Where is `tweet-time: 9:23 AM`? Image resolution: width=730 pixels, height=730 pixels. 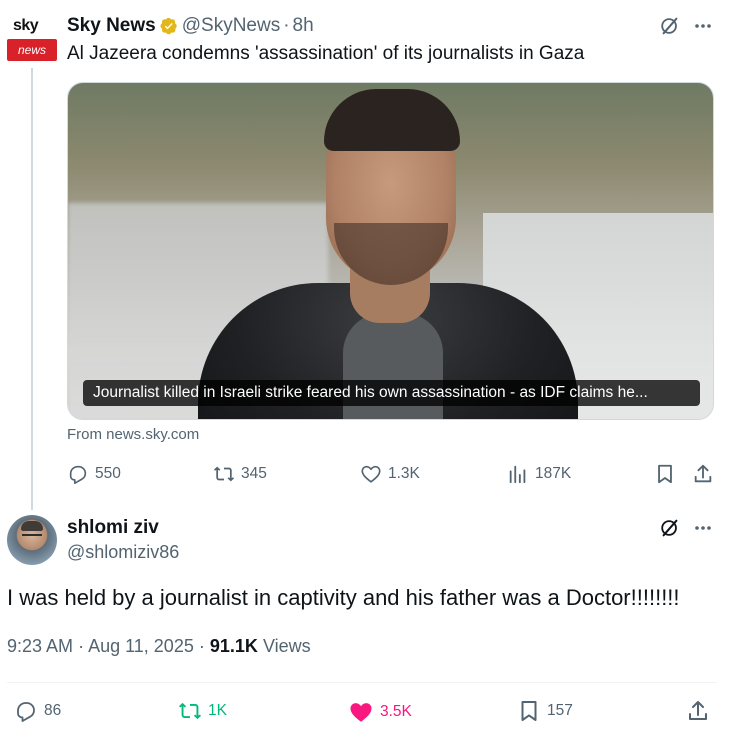 tweet-time: 9:23 AM is located at coordinates (40, 646).